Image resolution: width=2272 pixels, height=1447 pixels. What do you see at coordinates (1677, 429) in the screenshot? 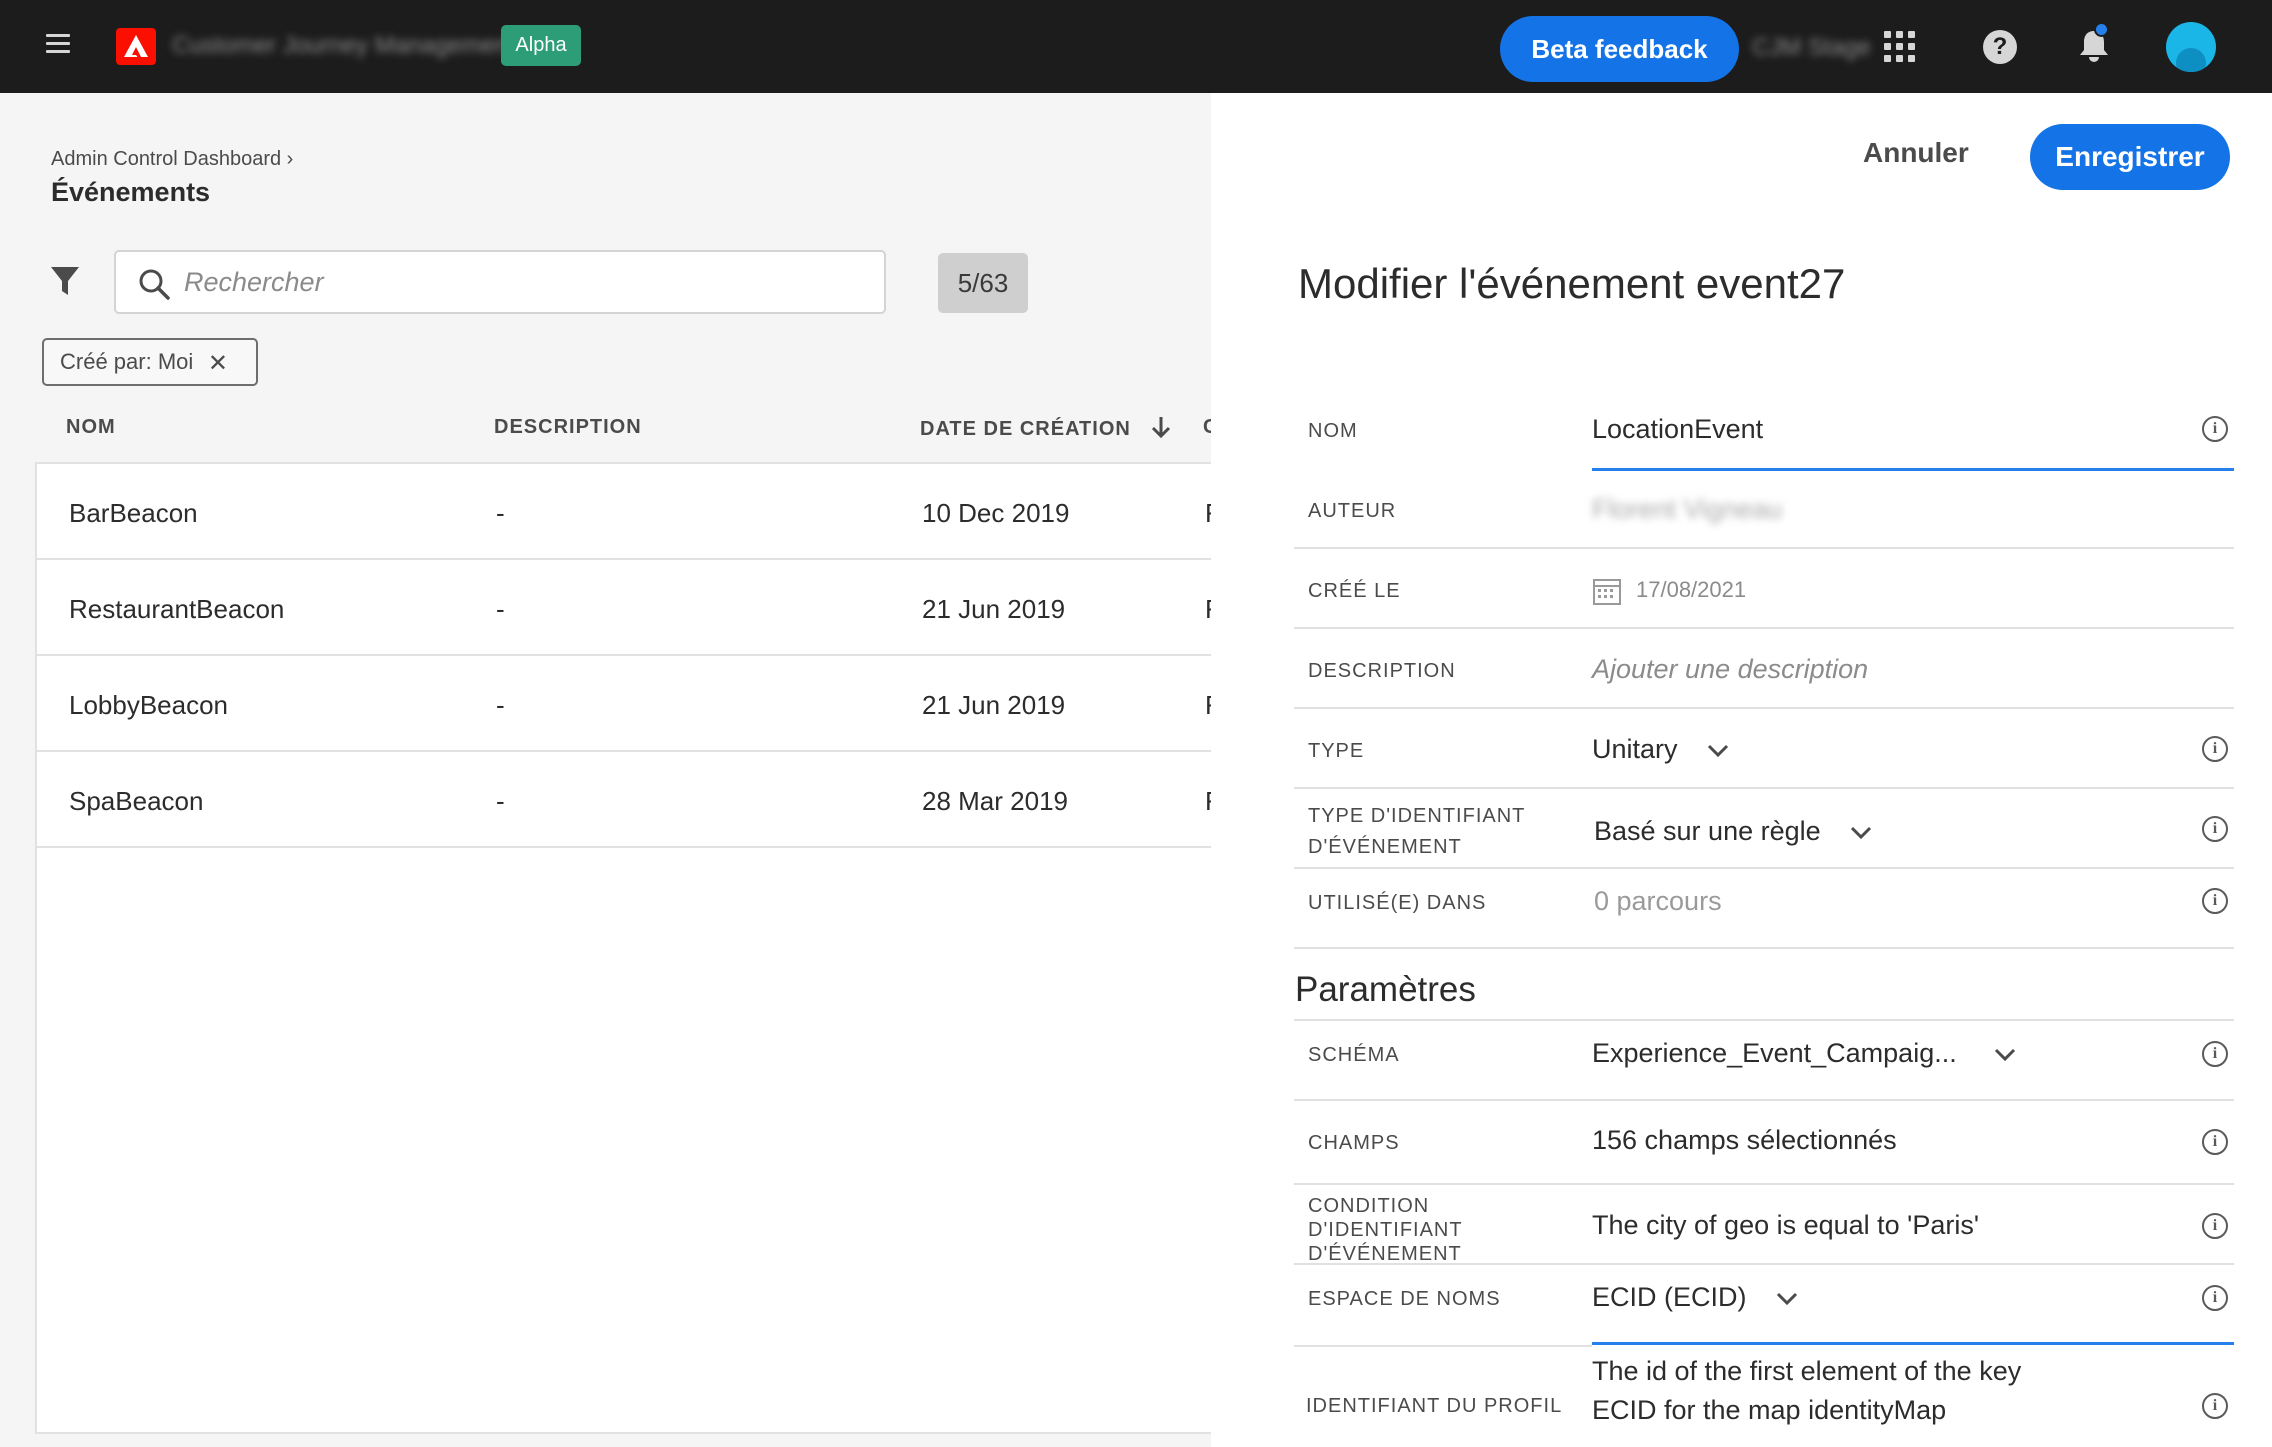
I see `name-input: LocationEvent` at bounding box center [1677, 429].